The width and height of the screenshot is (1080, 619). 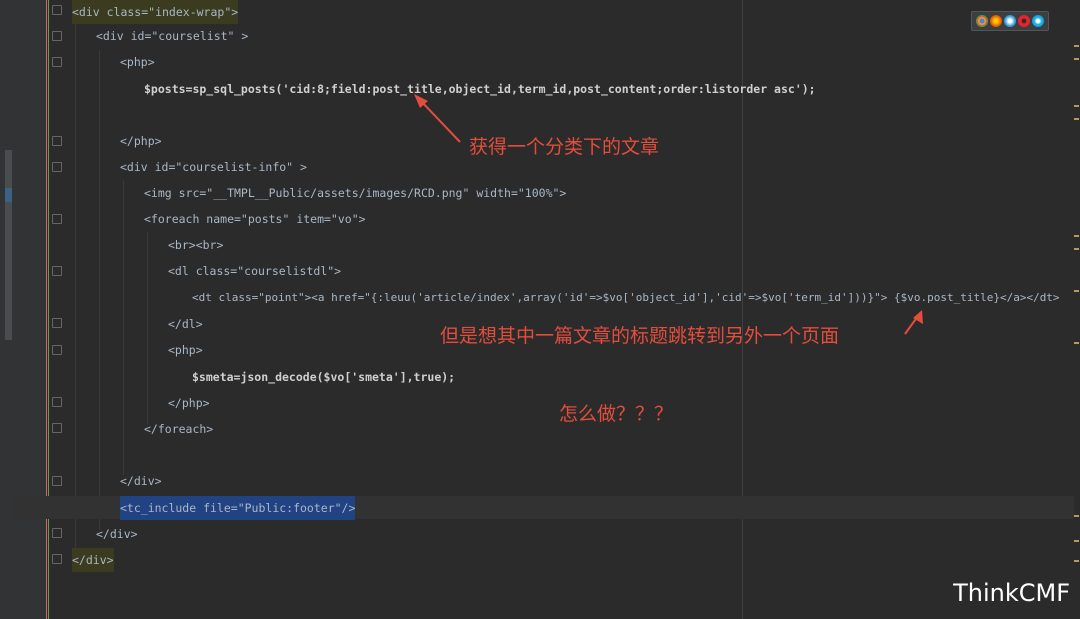 I want to click on code-line: <div id="courselist" >, so click(x=172, y=36).